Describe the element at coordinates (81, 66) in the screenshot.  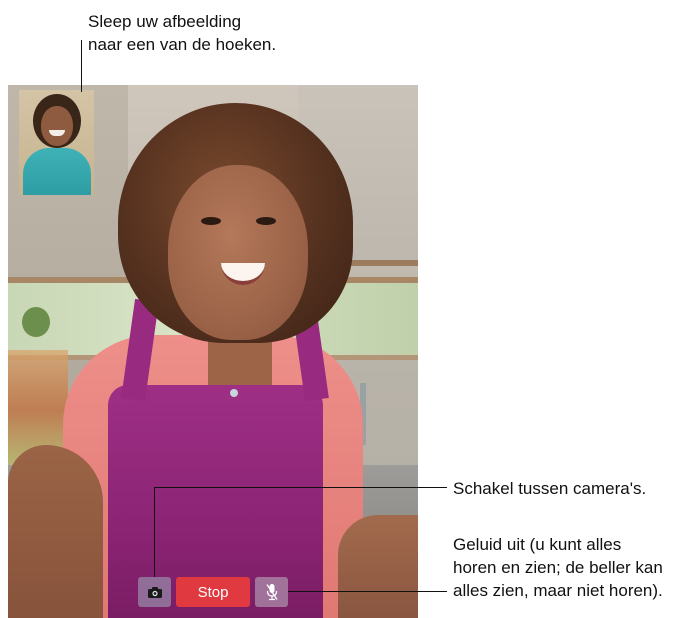
I see `drag-callout-leader` at that location.